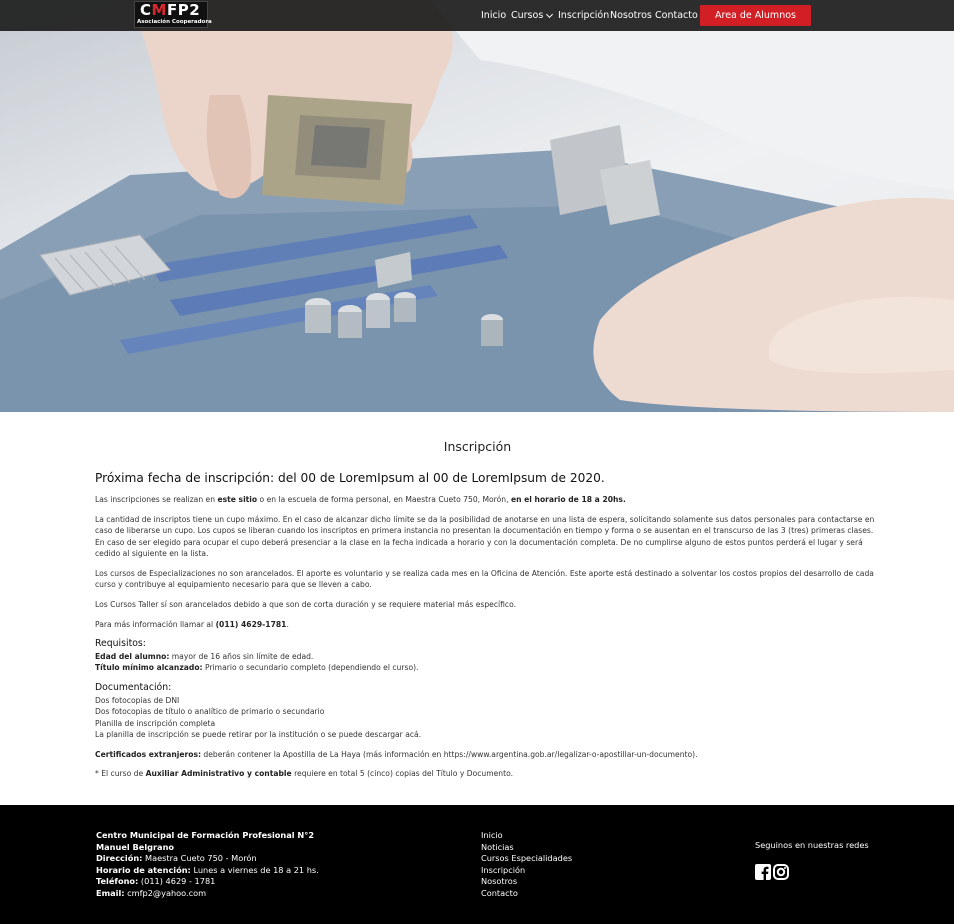 The width and height of the screenshot is (954, 924). Describe the element at coordinates (568, 499) in the screenshot. I see `schedule-text: en el horario de 18 a 20hs.` at that location.